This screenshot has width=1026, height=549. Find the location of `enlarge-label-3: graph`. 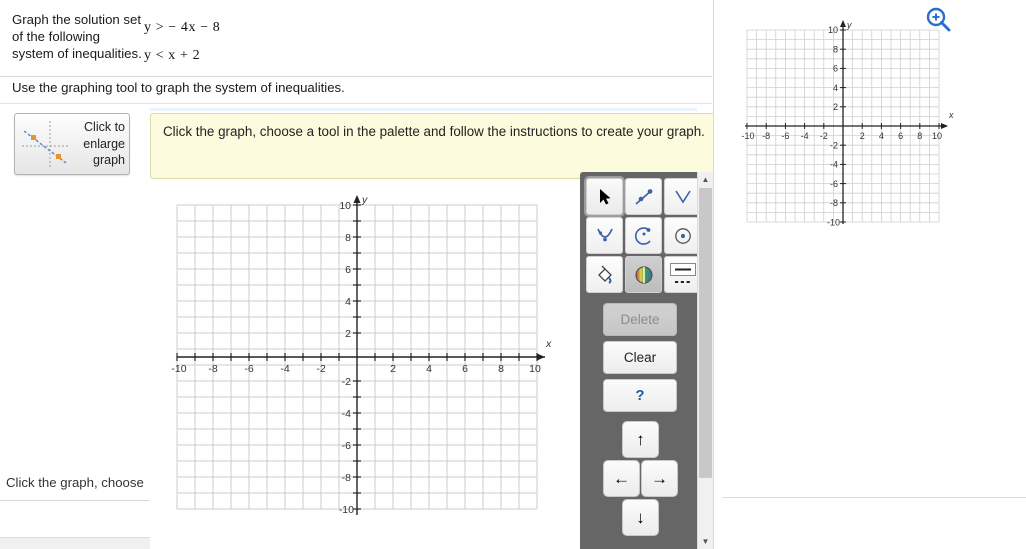

enlarge-label-3: graph is located at coordinates (109, 160).